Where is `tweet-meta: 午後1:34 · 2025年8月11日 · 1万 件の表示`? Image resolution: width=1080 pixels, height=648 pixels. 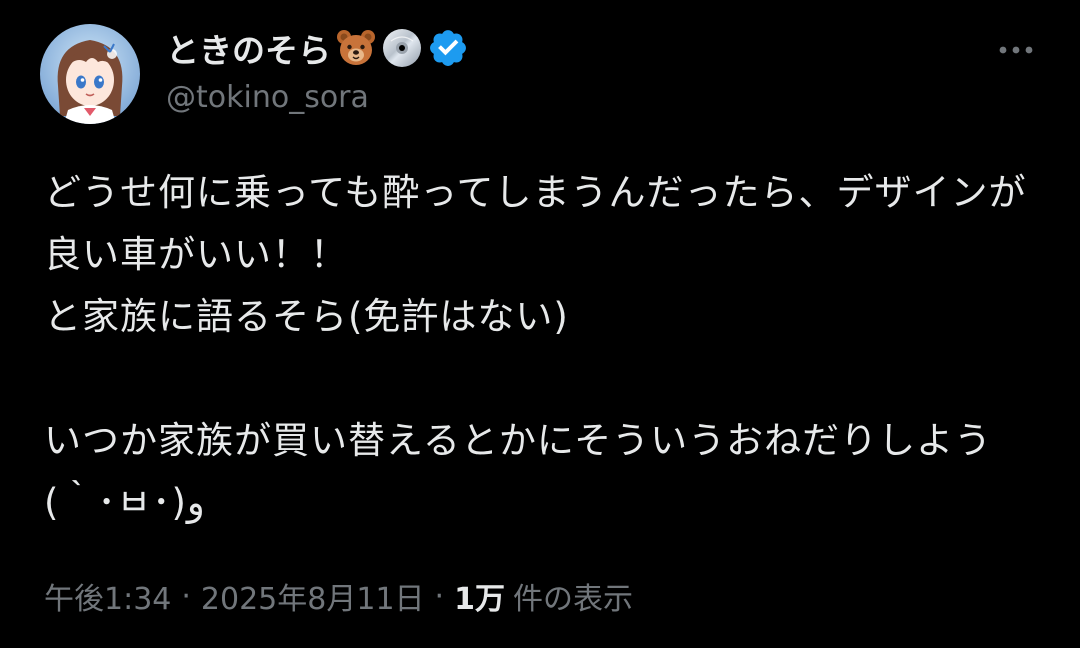 tweet-meta: 午後1:34 · 2025年8月11日 · 1万 件の表示 is located at coordinates (338, 596).